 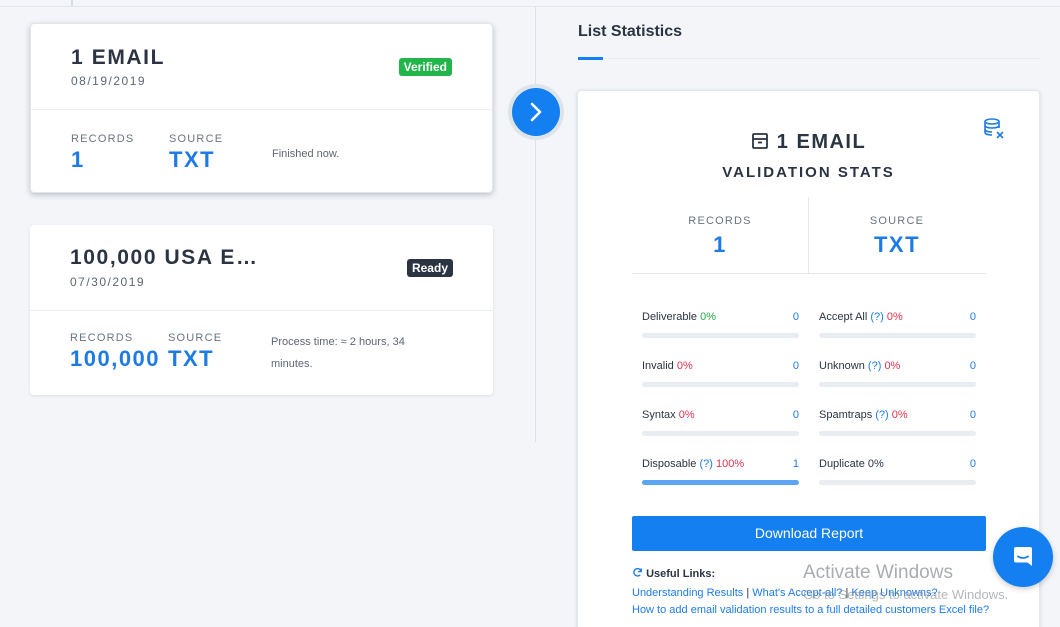 What do you see at coordinates (261, 67) in the screenshot?
I see `list-card-header: 1 EMAIL 08/19/2019 Verified` at bounding box center [261, 67].